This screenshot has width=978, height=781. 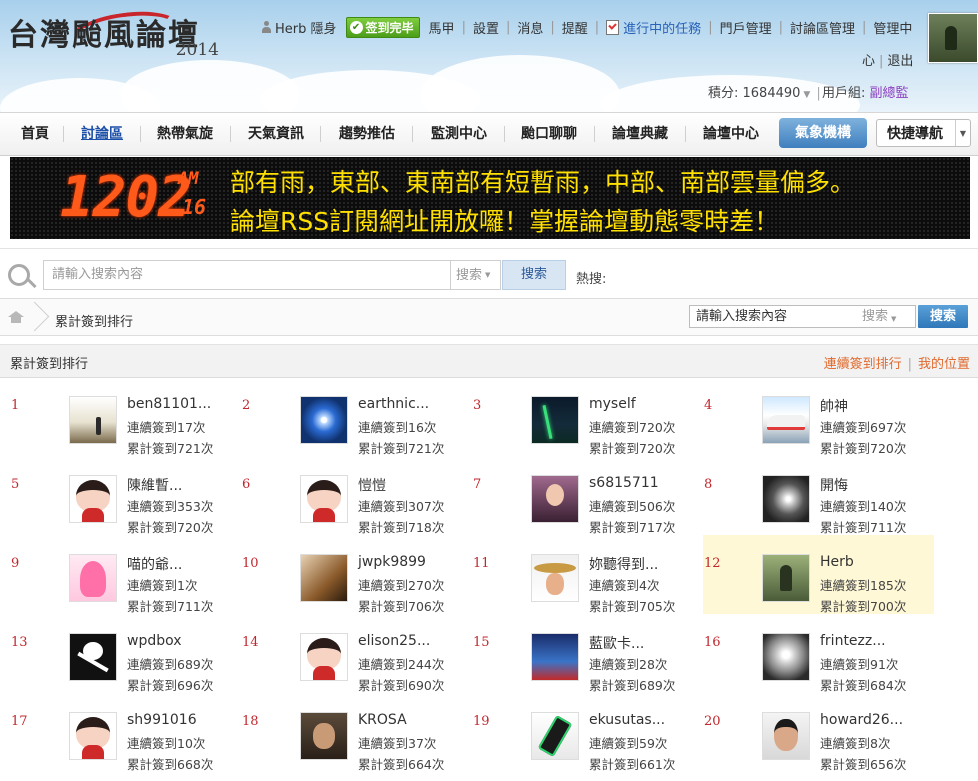 I want to click on tasks-in-progress-link: 進行中的任務, so click(x=653, y=27).